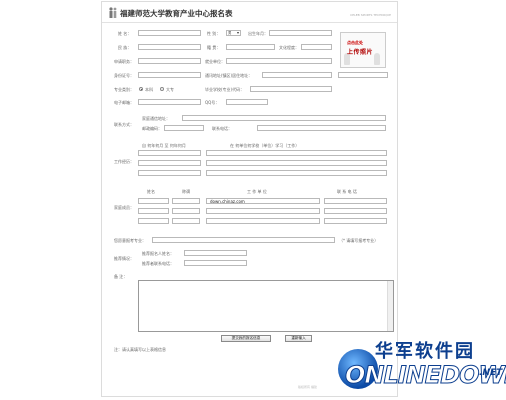 The width and height of the screenshot is (506, 400). I want to click on employer-input, so click(279, 61).